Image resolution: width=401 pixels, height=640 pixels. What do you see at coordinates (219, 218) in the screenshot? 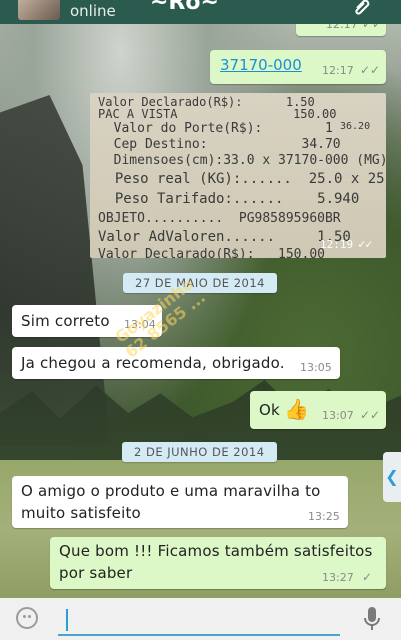
I see `receipt-line: OBJETO.......... PG985895960BR` at bounding box center [219, 218].